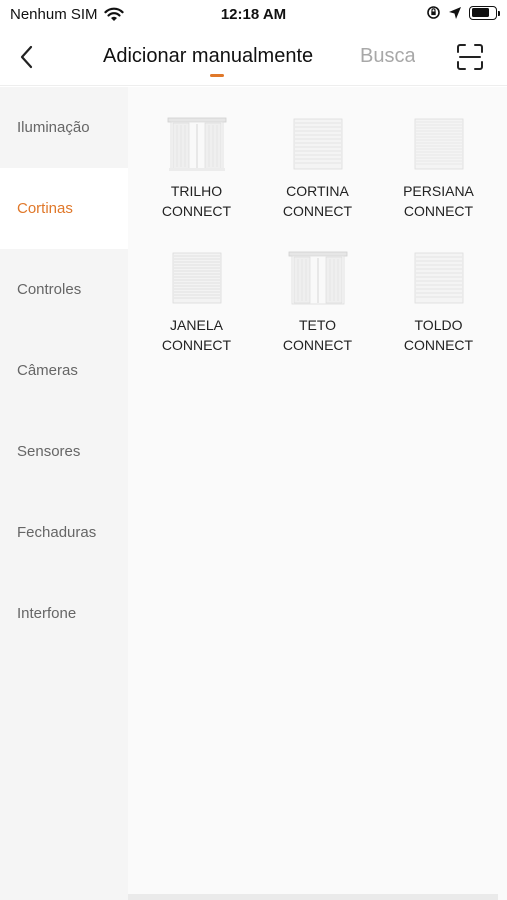  Describe the element at coordinates (196, 201) in the screenshot. I see `device-label: TRILHO CONNECT` at that location.